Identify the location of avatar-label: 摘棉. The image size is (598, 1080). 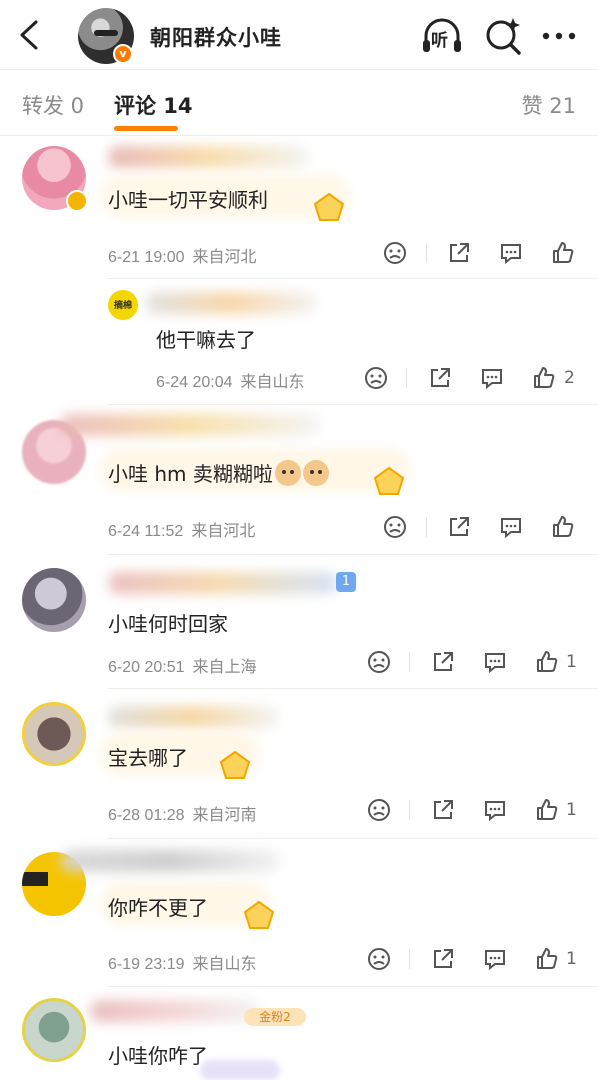
(122, 306).